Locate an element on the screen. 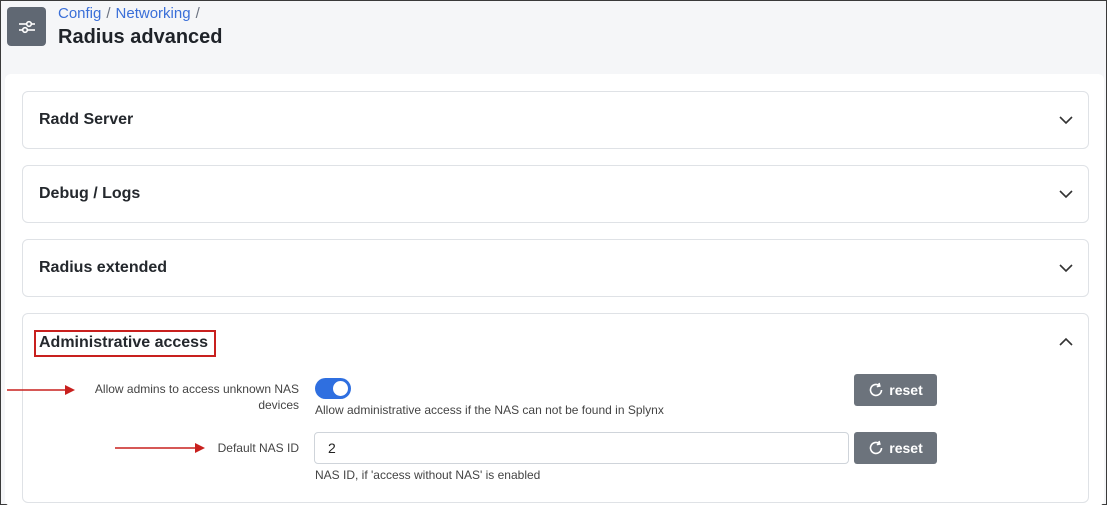 This screenshot has height=505, width=1107. panel-debug-logs: Debug / Logs is located at coordinates (555, 194).